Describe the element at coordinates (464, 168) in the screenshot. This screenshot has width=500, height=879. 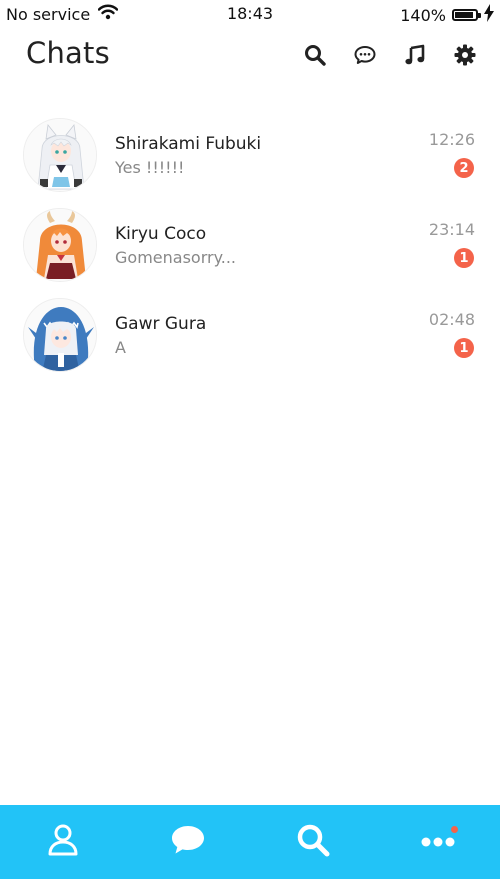
I see `unread-badge: 2` at that location.